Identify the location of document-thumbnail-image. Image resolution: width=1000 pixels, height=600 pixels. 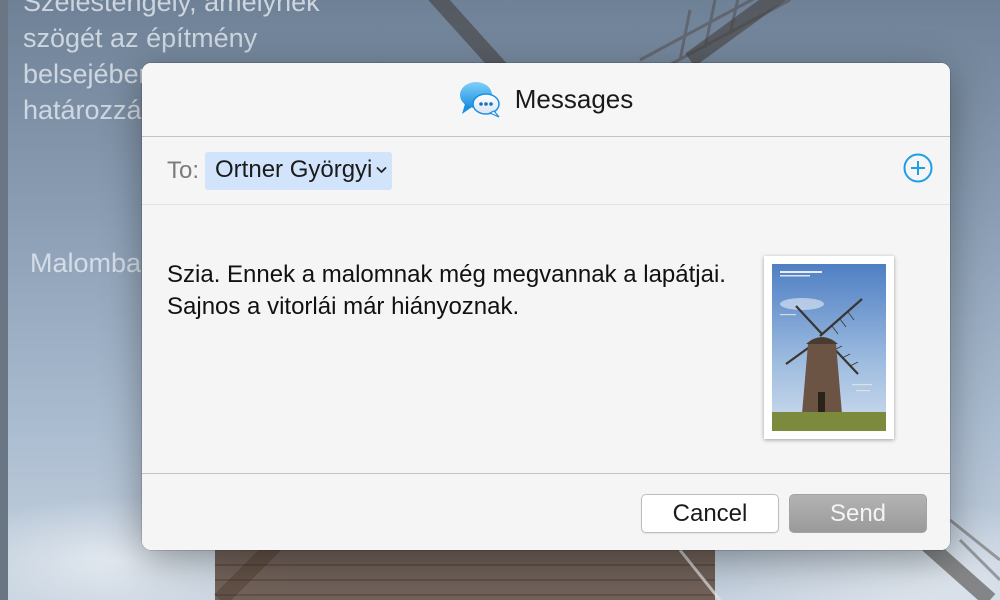
(829, 347).